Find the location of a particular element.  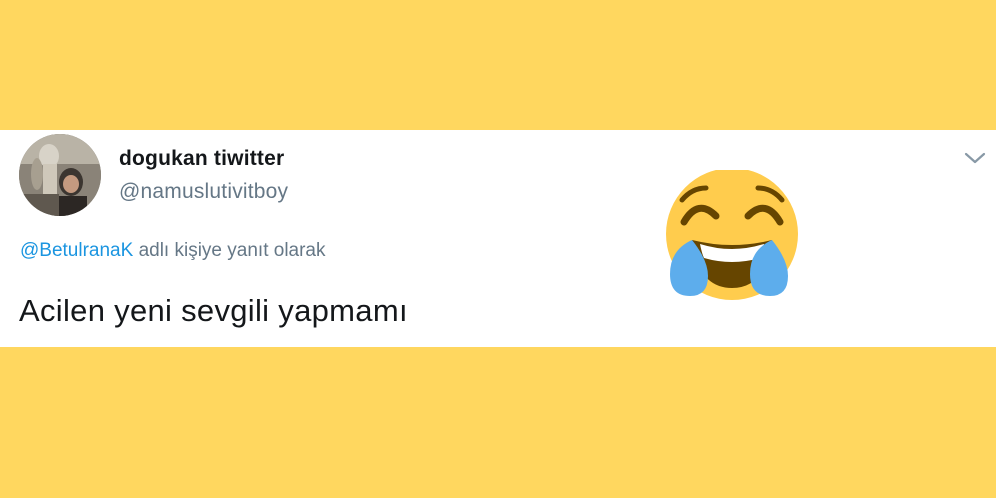

display-name: dogukan tiwitter is located at coordinates (201, 159).